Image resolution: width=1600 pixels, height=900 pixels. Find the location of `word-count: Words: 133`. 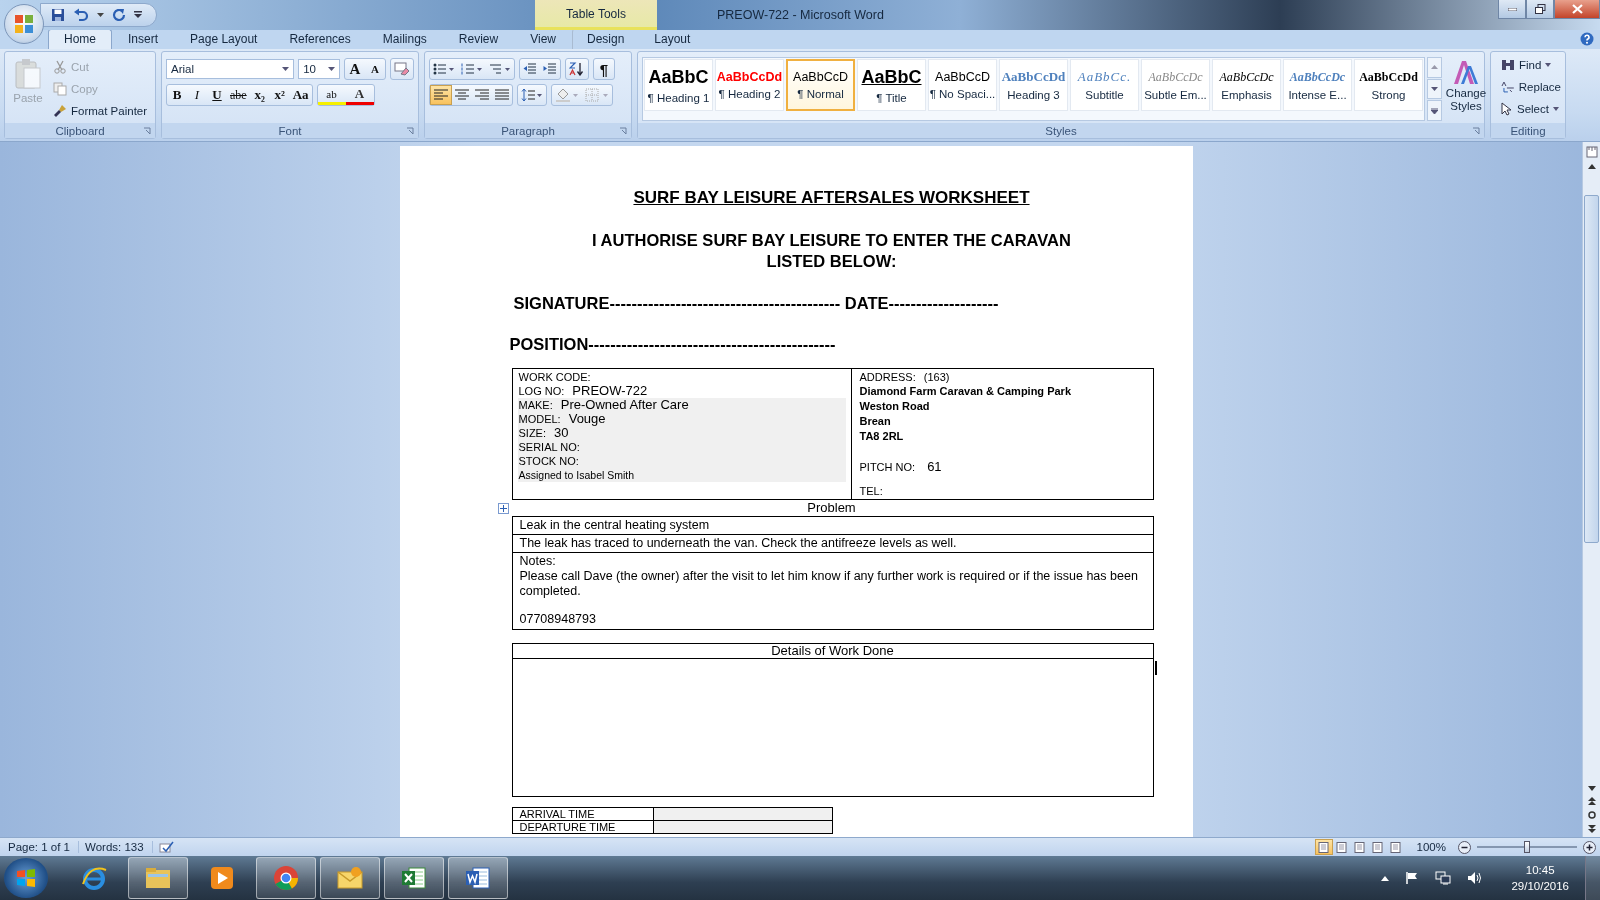

word-count: Words: 133 is located at coordinates (119, 847).